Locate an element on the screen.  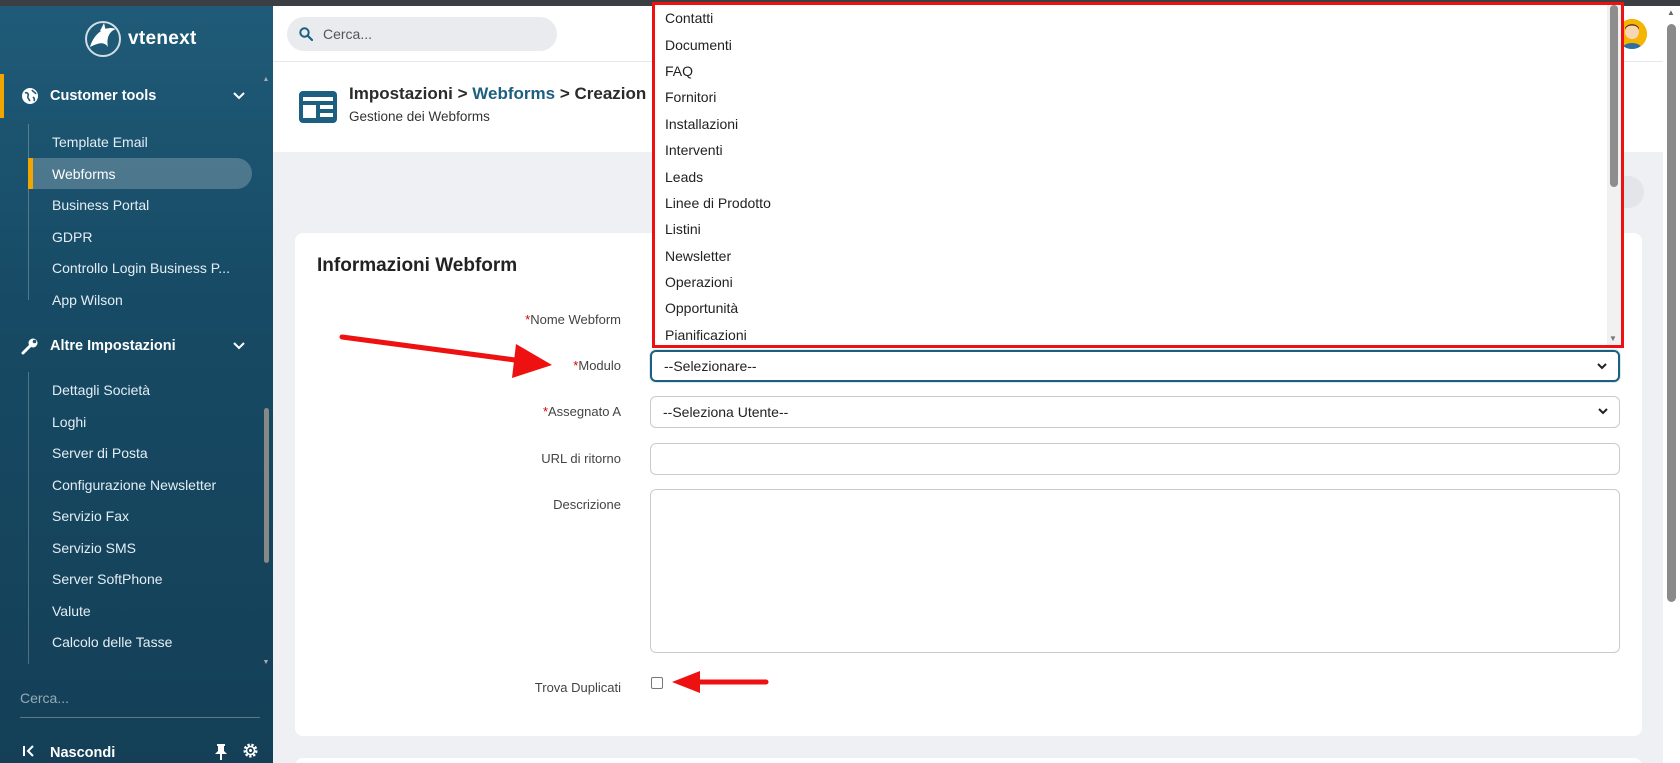
webform-icon is located at coordinates (318, 107).